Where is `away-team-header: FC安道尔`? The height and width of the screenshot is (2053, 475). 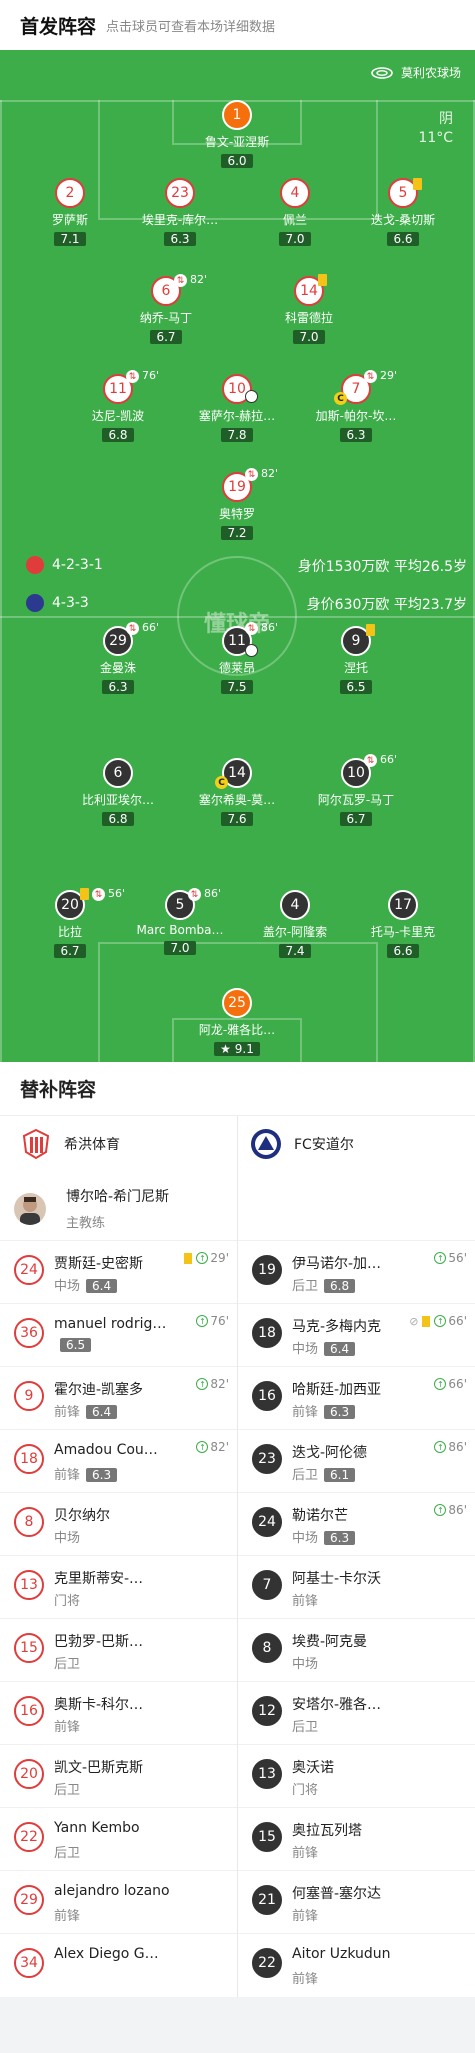 away-team-header: FC安道尔 is located at coordinates (302, 1144).